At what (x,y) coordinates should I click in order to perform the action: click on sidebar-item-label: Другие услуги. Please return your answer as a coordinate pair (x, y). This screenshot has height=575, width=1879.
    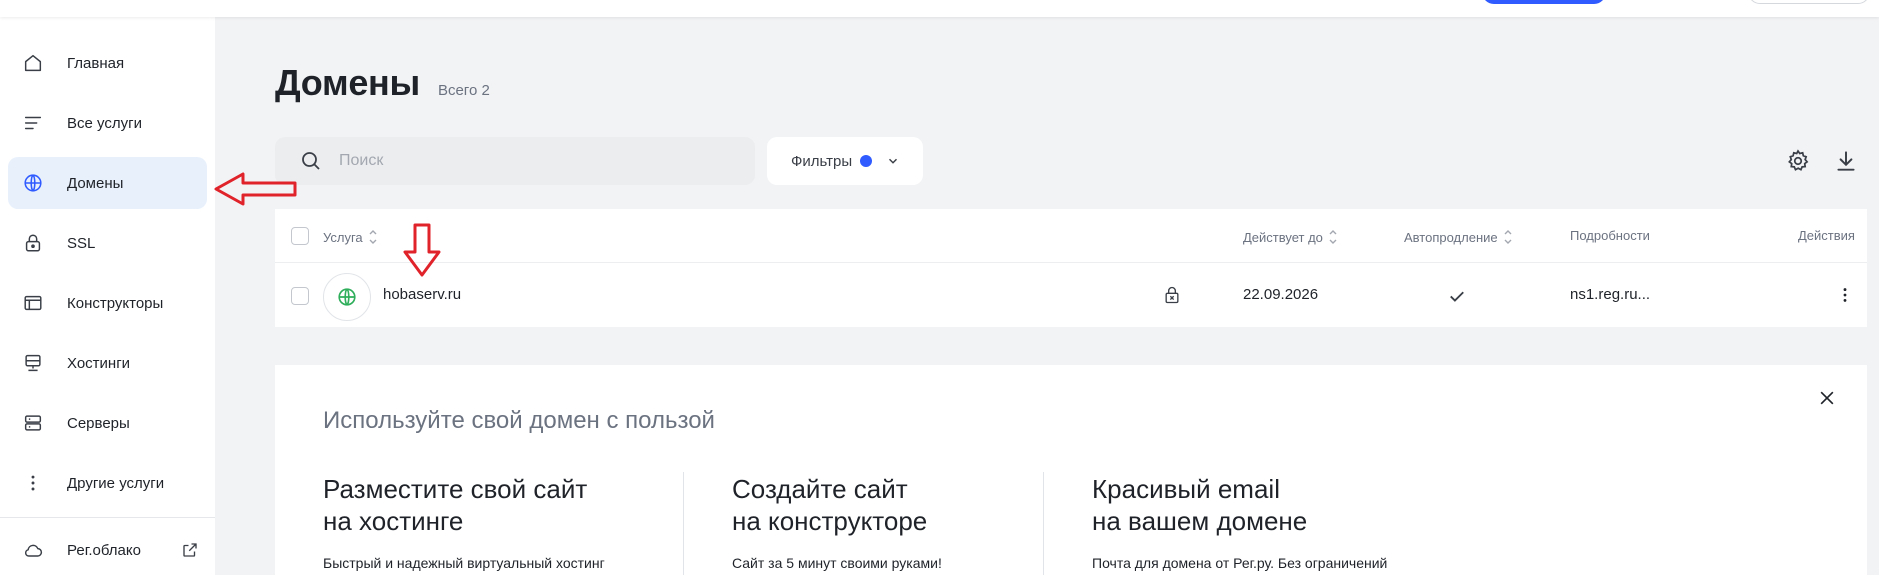
    Looking at the image, I should click on (116, 483).